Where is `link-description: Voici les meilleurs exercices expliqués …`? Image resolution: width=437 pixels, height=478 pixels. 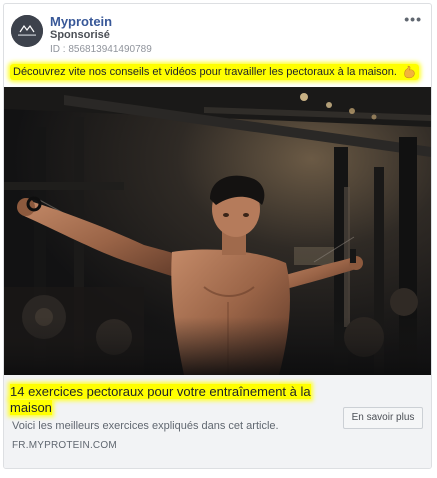 link-description: Voici les meilleurs exercices expliqués … is located at coordinates (145, 426).